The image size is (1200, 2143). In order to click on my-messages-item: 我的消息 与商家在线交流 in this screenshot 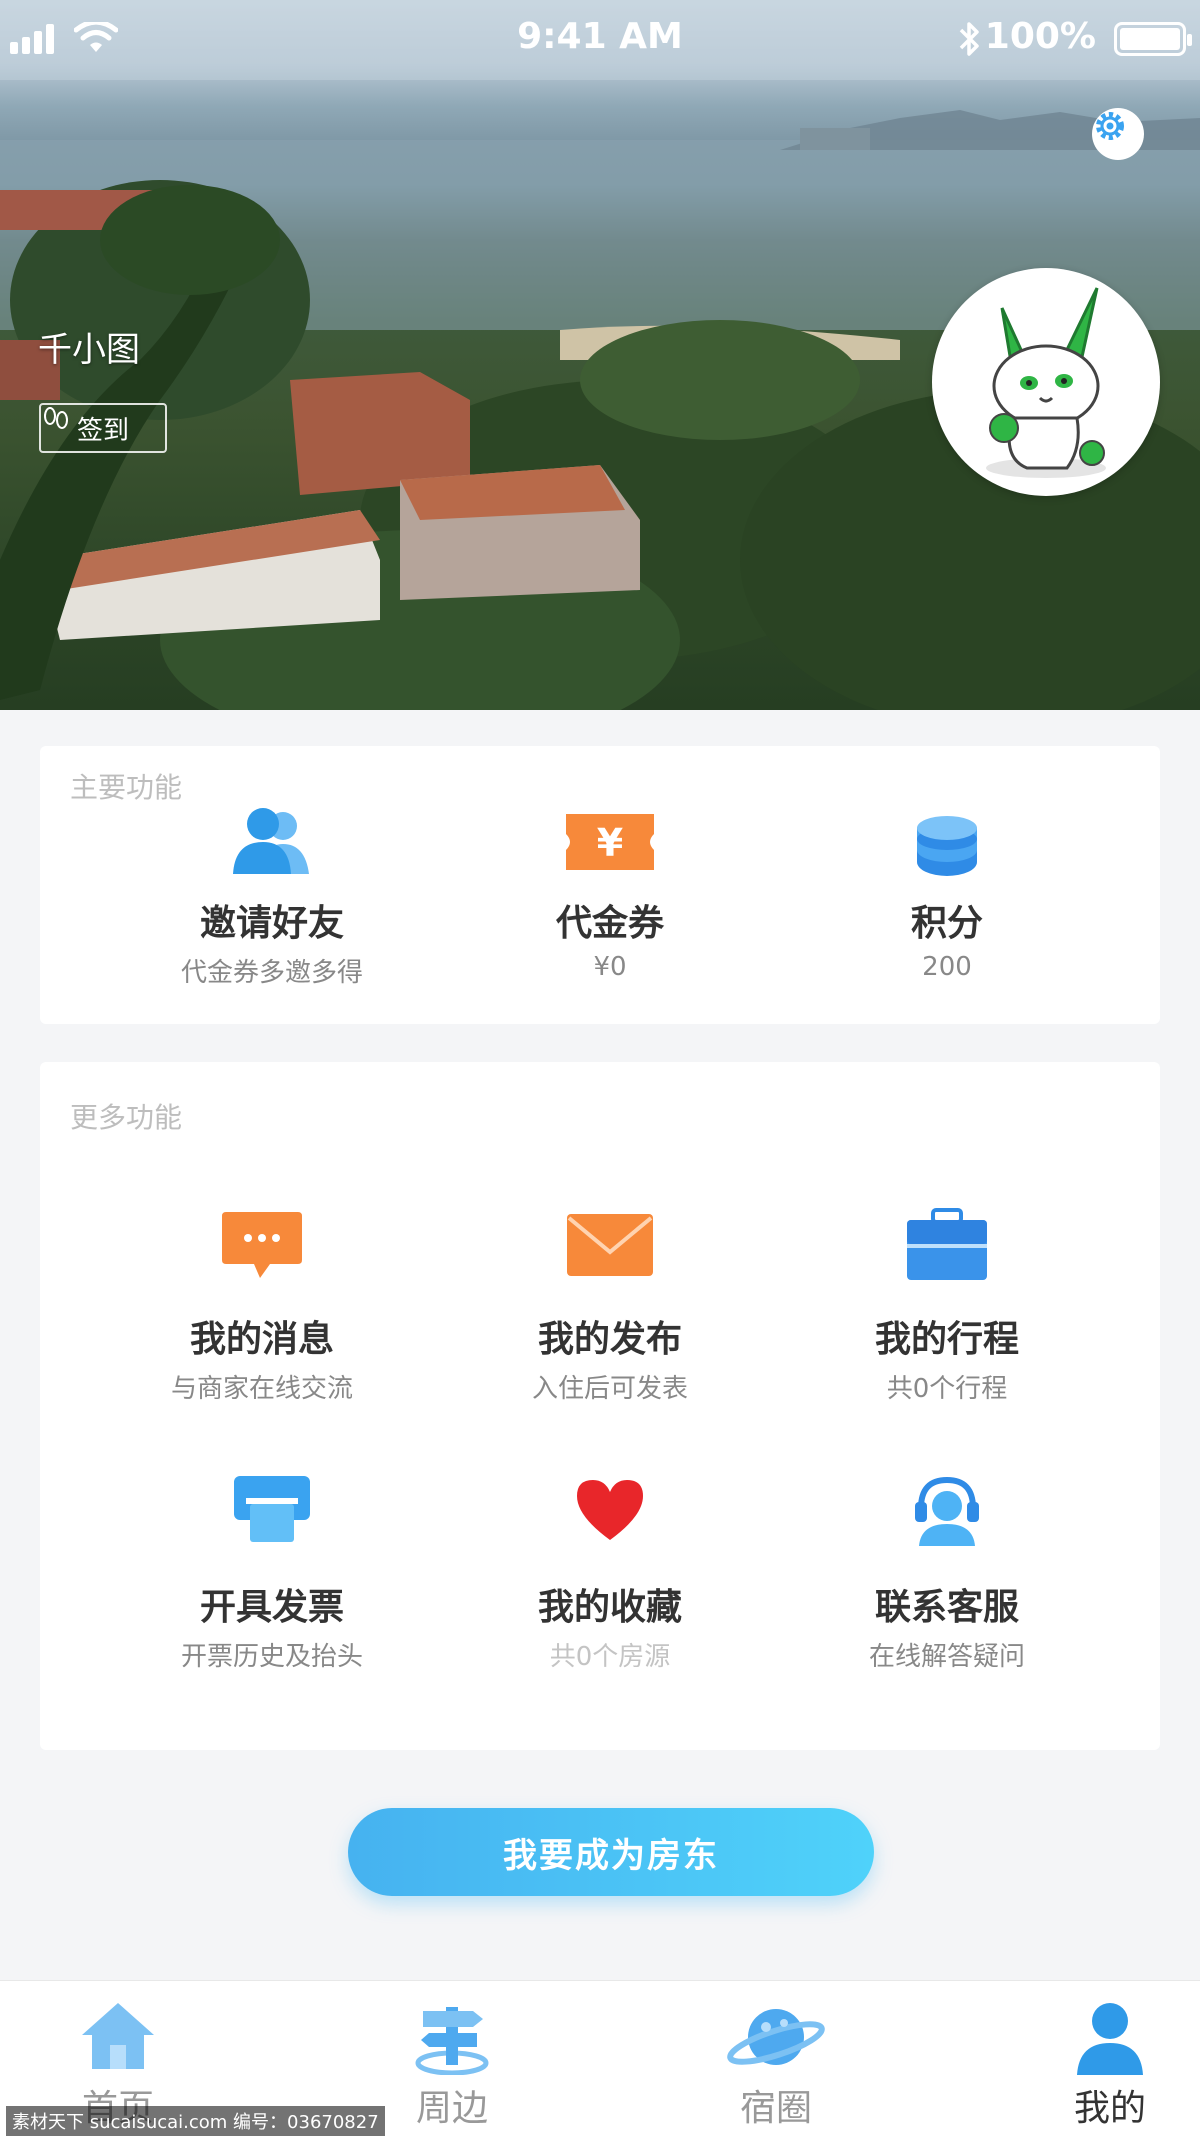, I will do `click(262, 1322)`.